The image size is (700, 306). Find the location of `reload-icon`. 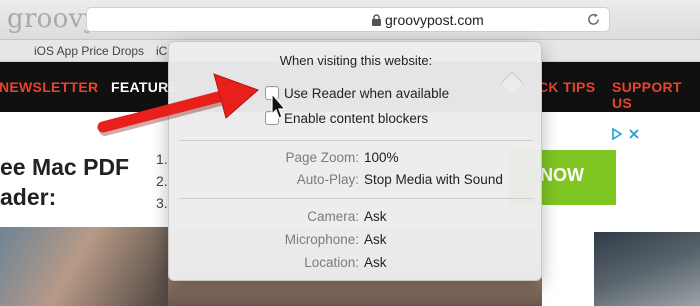

reload-icon is located at coordinates (593, 19).